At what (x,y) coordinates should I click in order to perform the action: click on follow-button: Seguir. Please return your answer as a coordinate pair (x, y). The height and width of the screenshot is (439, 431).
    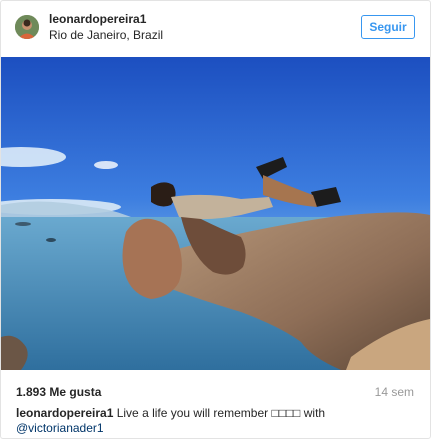
    Looking at the image, I should click on (388, 27).